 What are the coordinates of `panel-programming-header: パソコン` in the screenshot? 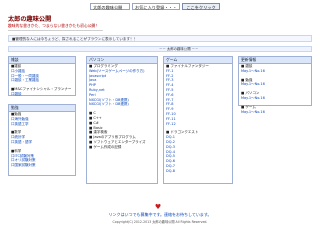 It's located at (122, 60).